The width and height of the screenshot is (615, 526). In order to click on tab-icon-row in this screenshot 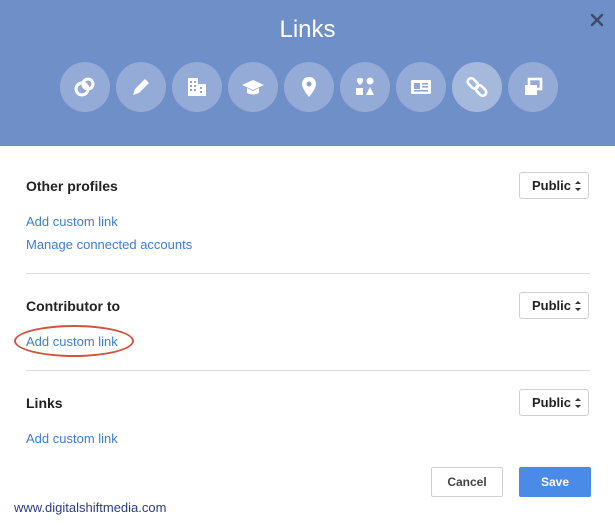, I will do `click(309, 87)`.